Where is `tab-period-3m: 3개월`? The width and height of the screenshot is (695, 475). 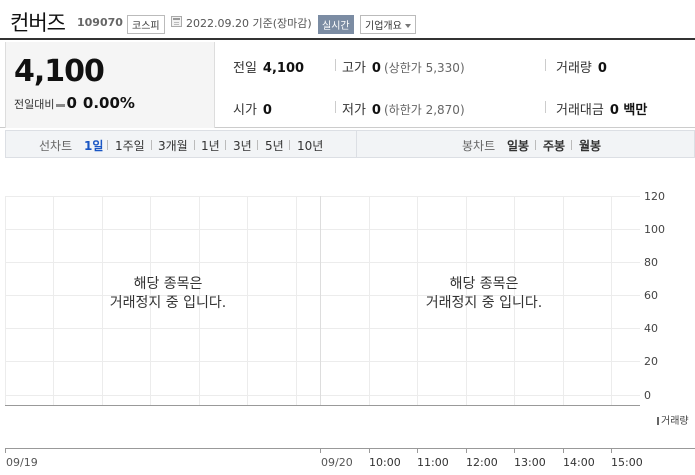
tab-period-3m: 3개월 is located at coordinates (173, 145).